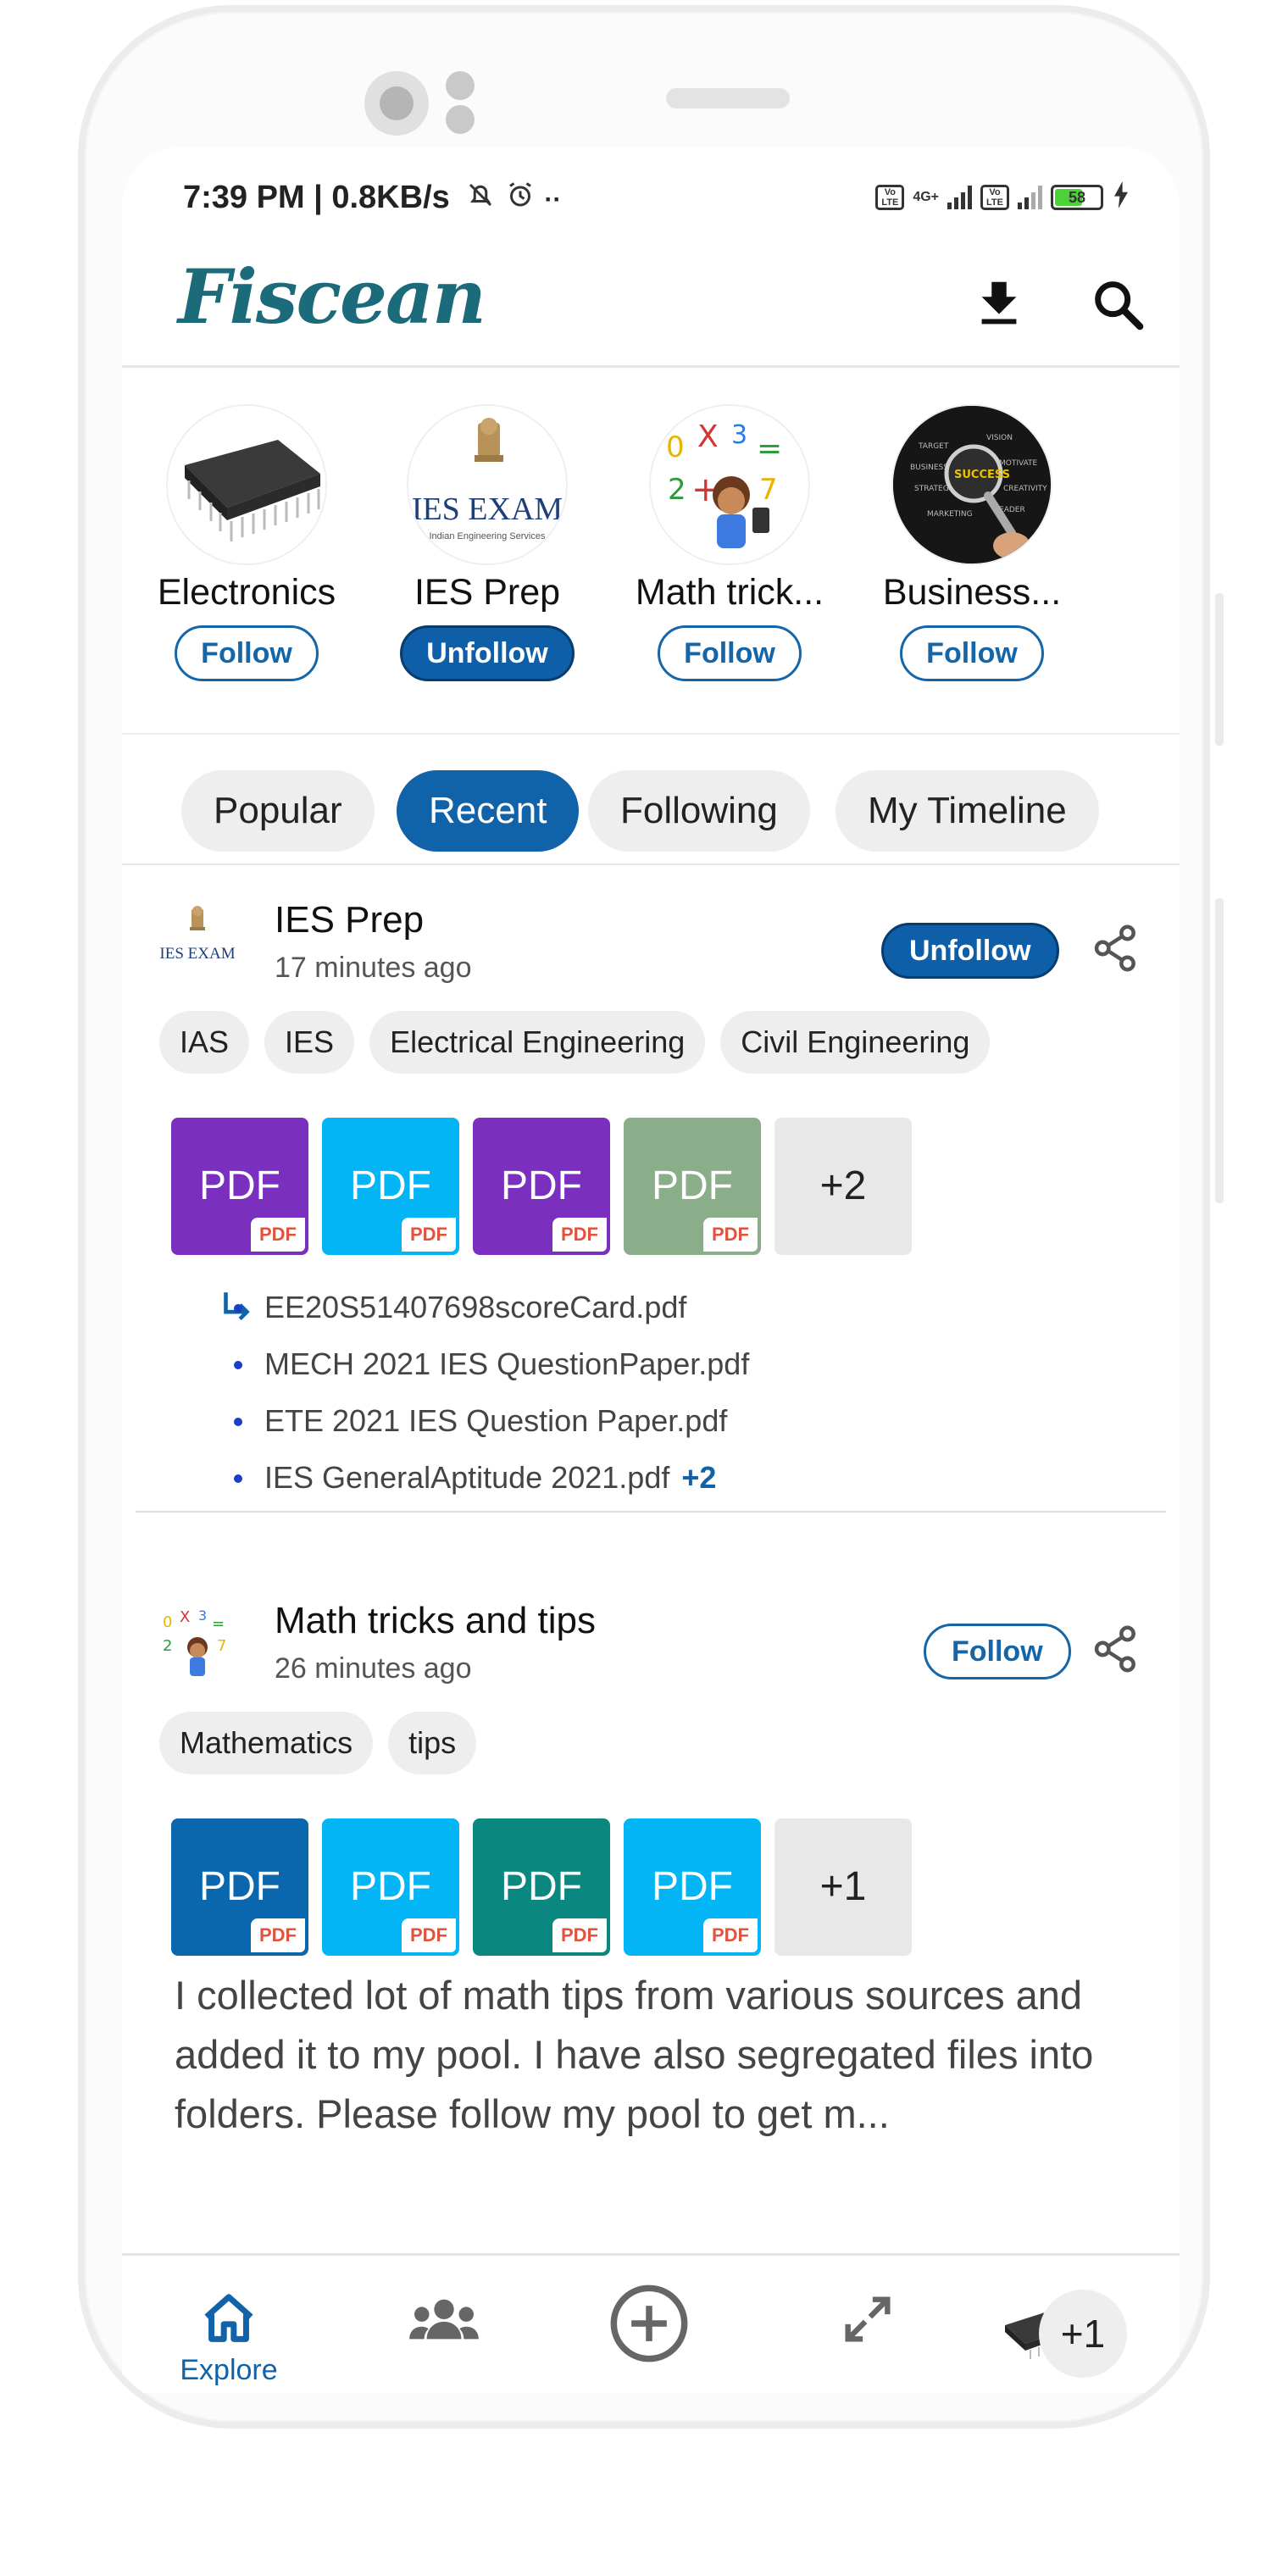 This screenshot has width=1288, height=2576. Describe the element at coordinates (309, 1042) in the screenshot. I see `tag-chip: IES` at that location.